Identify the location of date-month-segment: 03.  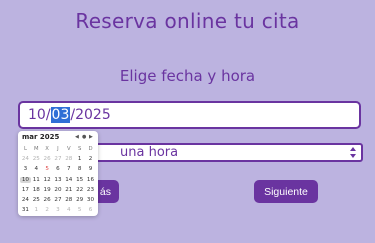
(60, 115).